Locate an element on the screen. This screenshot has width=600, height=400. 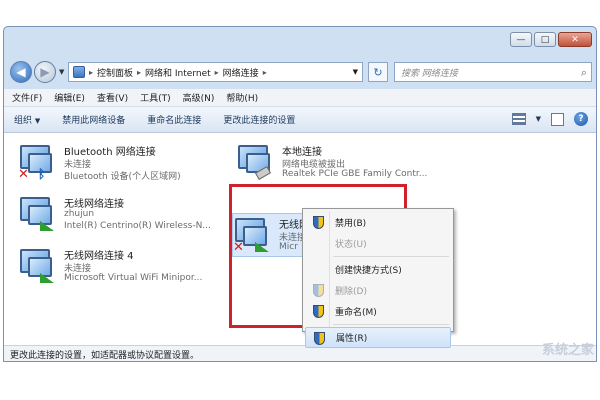
rename-connection-button: 重命名此连接 is located at coordinates (174, 119).